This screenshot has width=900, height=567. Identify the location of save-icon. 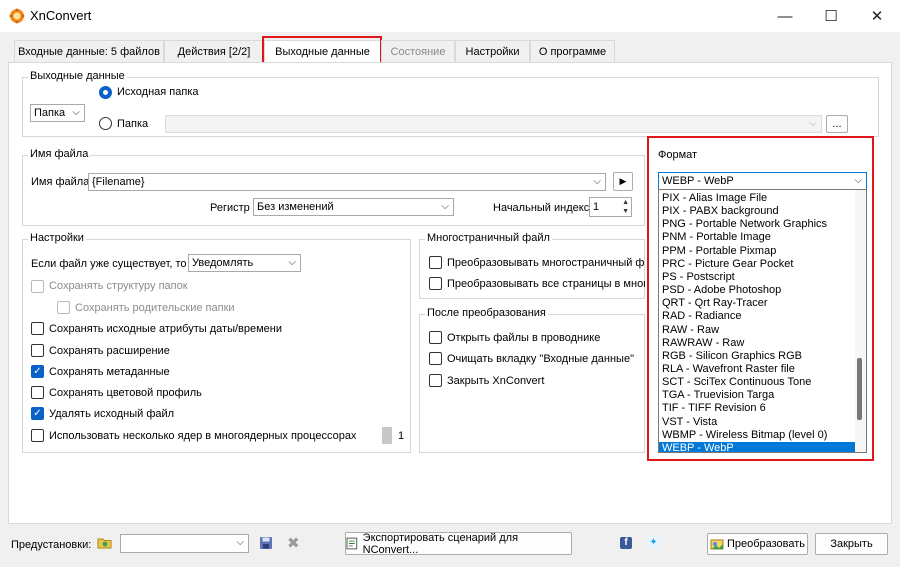
(266, 543).